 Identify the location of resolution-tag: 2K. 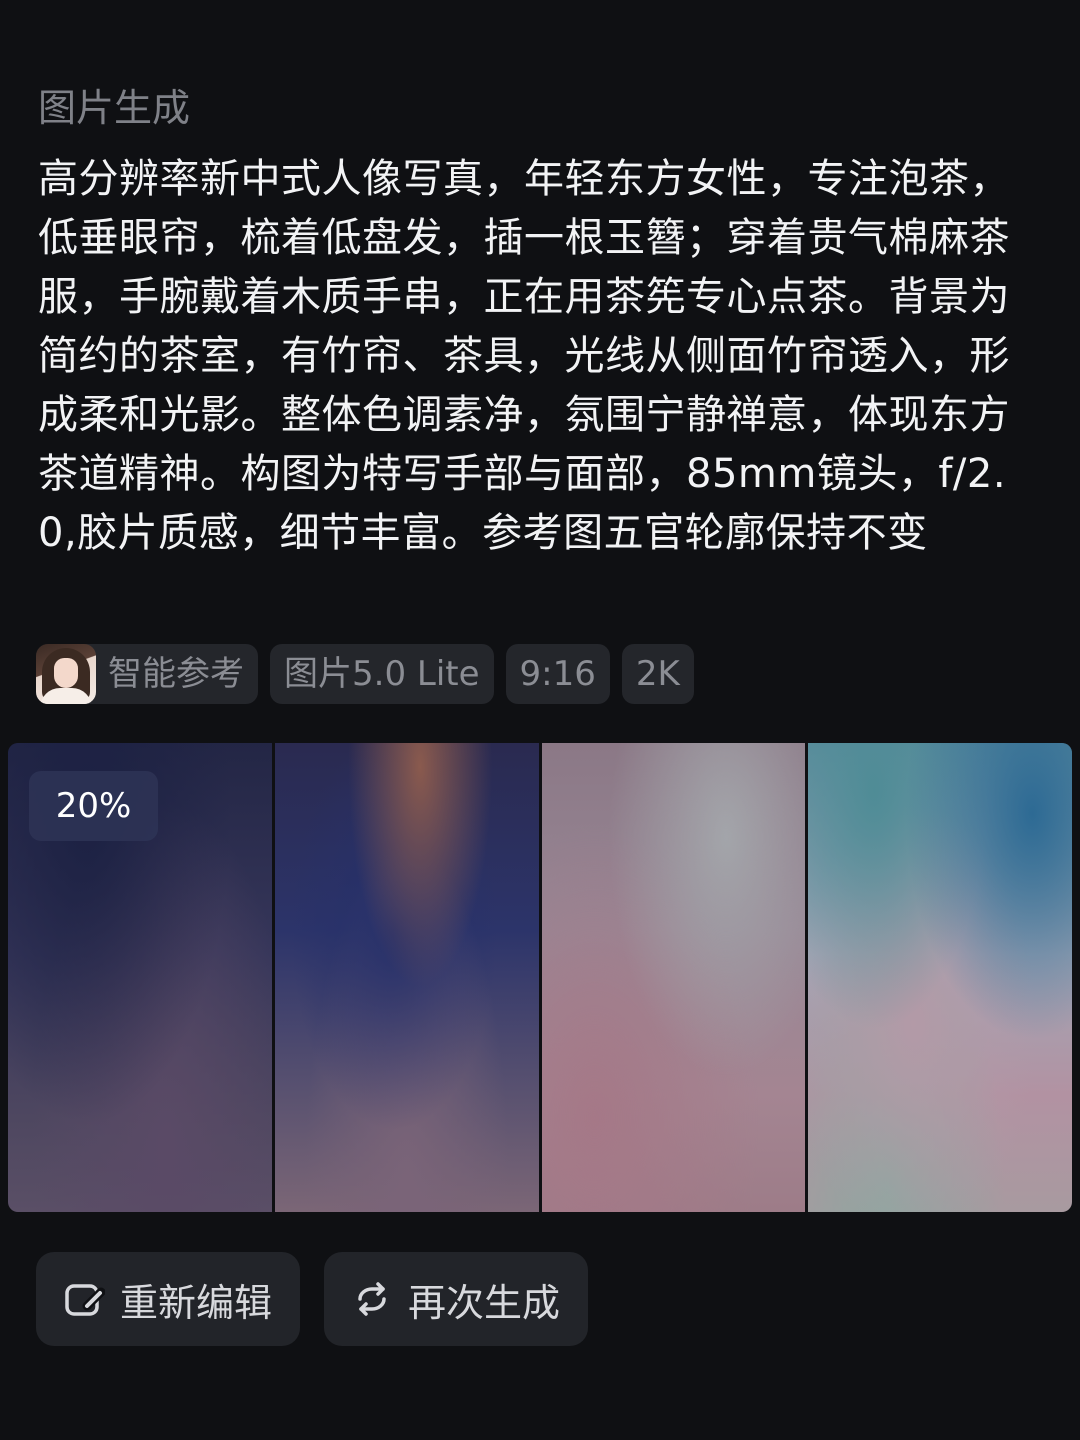
(657, 674).